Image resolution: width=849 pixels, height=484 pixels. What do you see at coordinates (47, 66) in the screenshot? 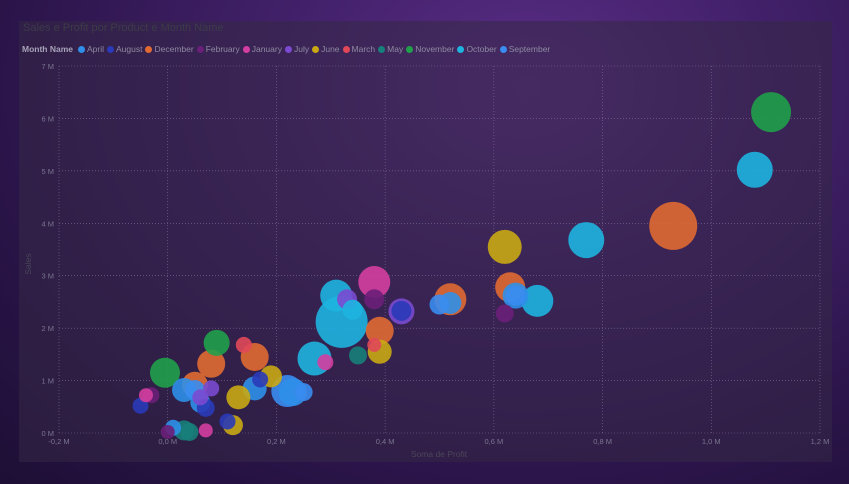
I see `y-tick-label: 7 M` at bounding box center [47, 66].